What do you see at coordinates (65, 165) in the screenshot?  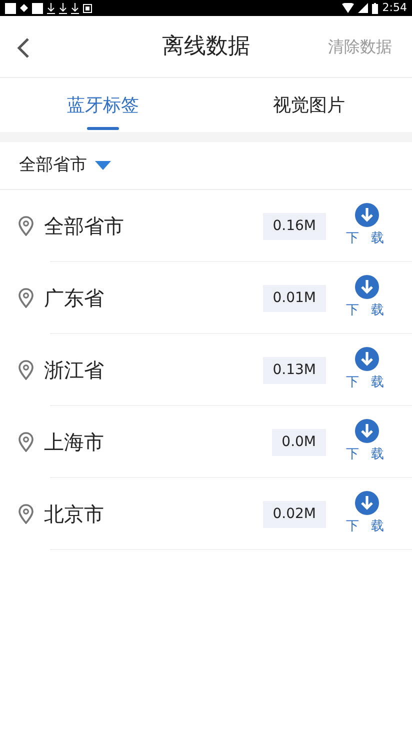 I see `region-dropdown: 全部省市` at bounding box center [65, 165].